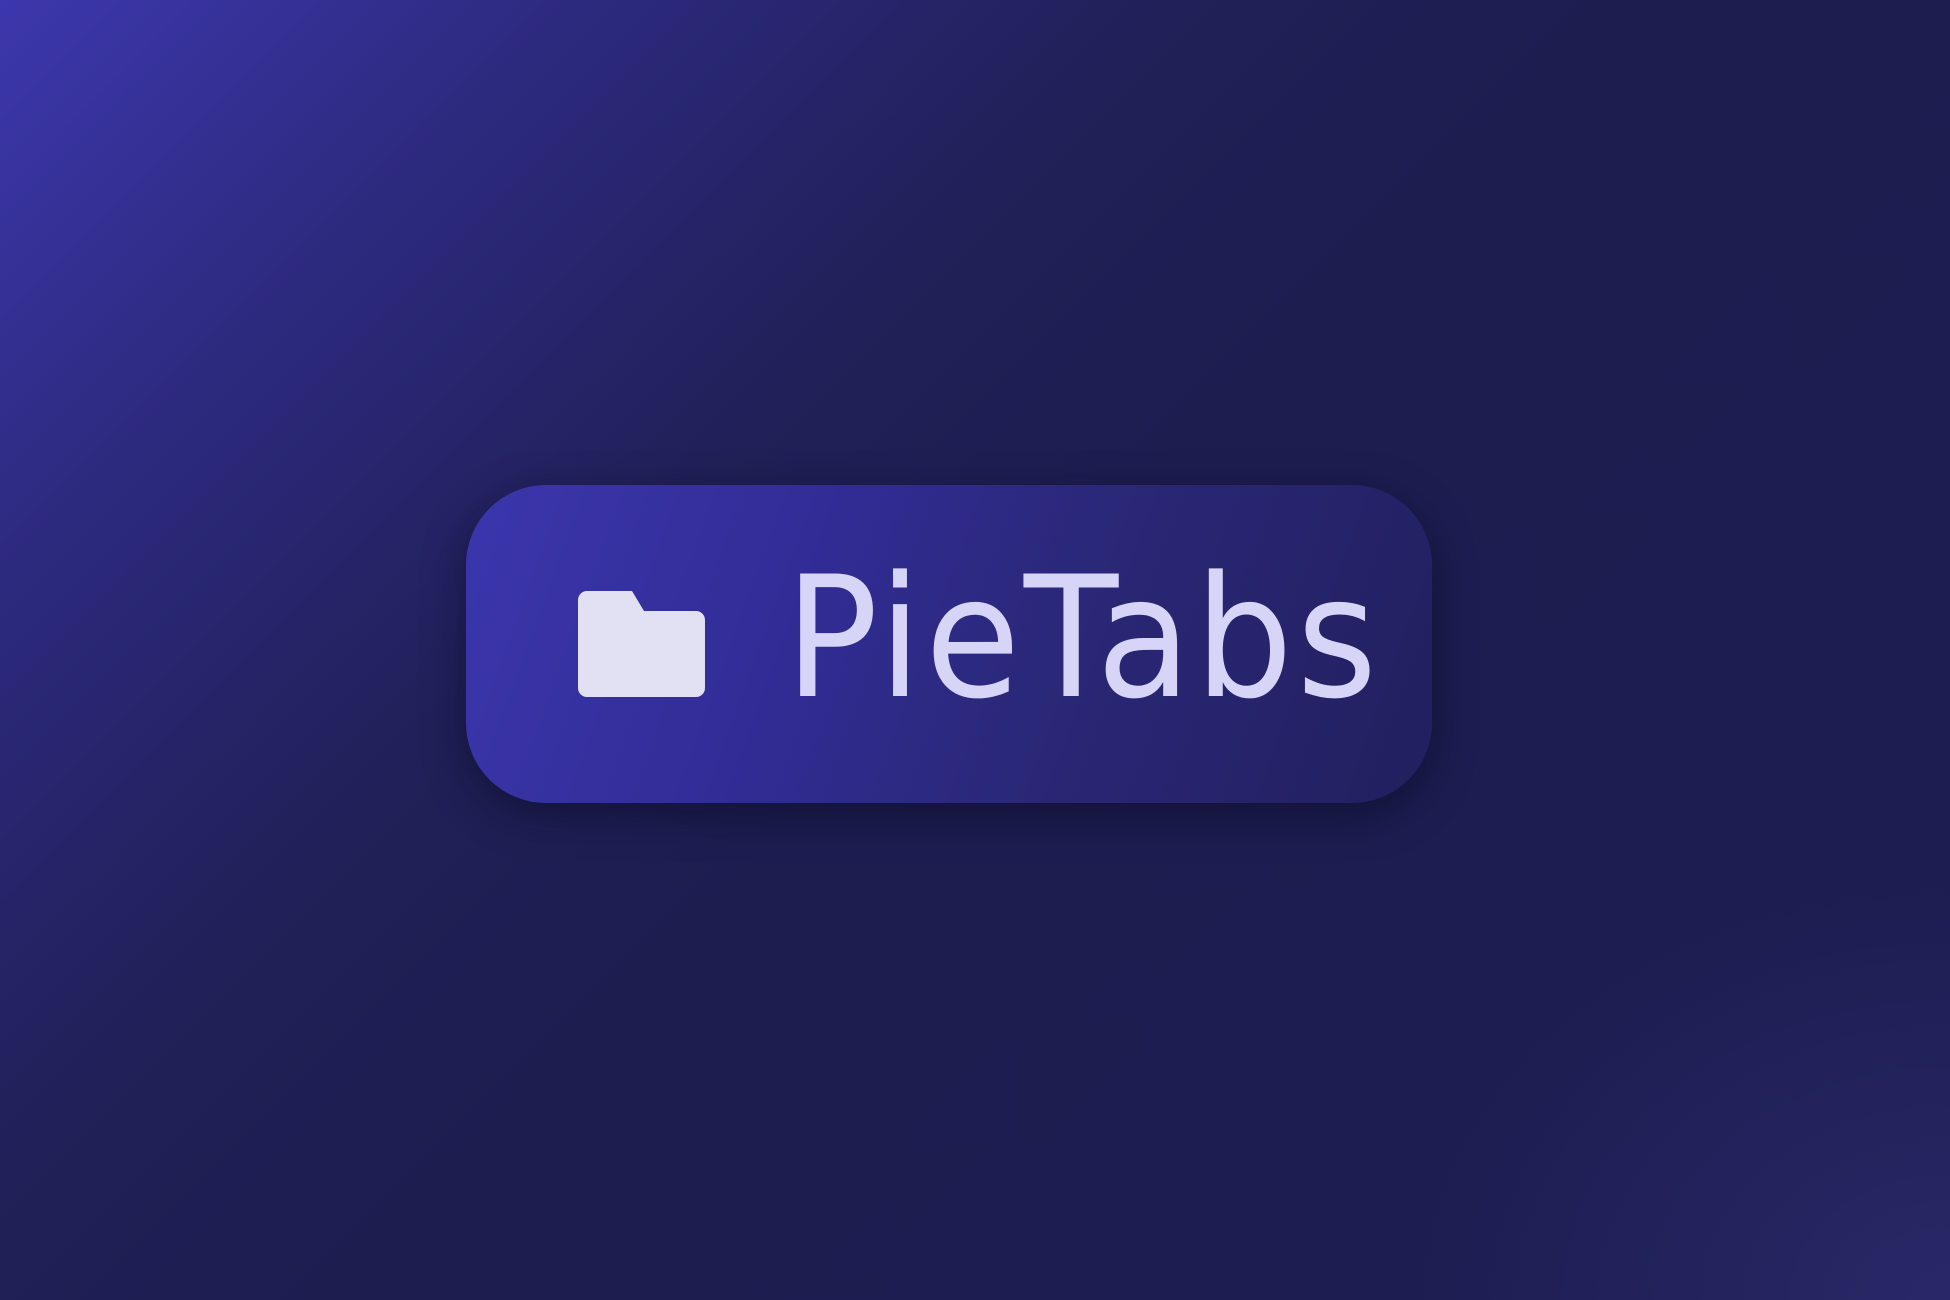 This screenshot has width=1950, height=1300. I want to click on logo-wordmark: PieTabs, so click(1083, 638).